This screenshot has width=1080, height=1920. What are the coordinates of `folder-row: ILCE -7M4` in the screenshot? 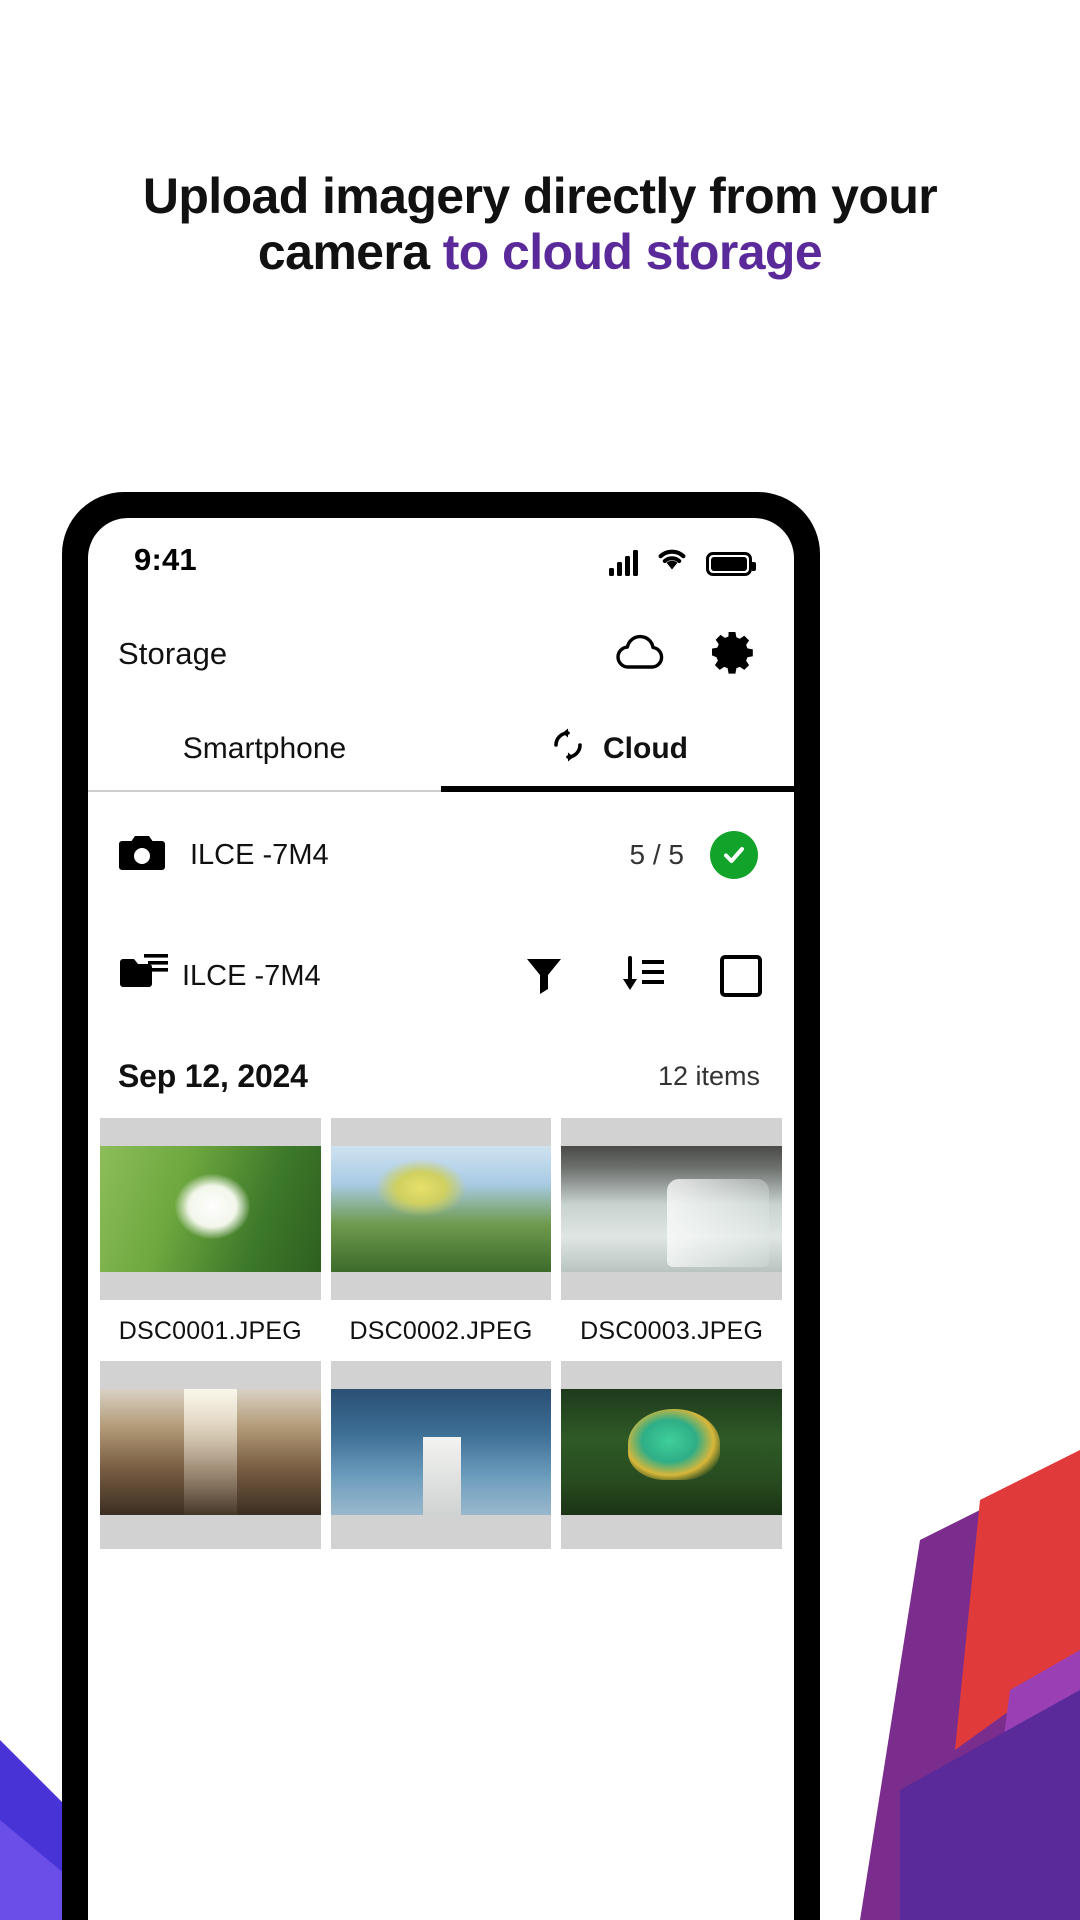 It's located at (441, 976).